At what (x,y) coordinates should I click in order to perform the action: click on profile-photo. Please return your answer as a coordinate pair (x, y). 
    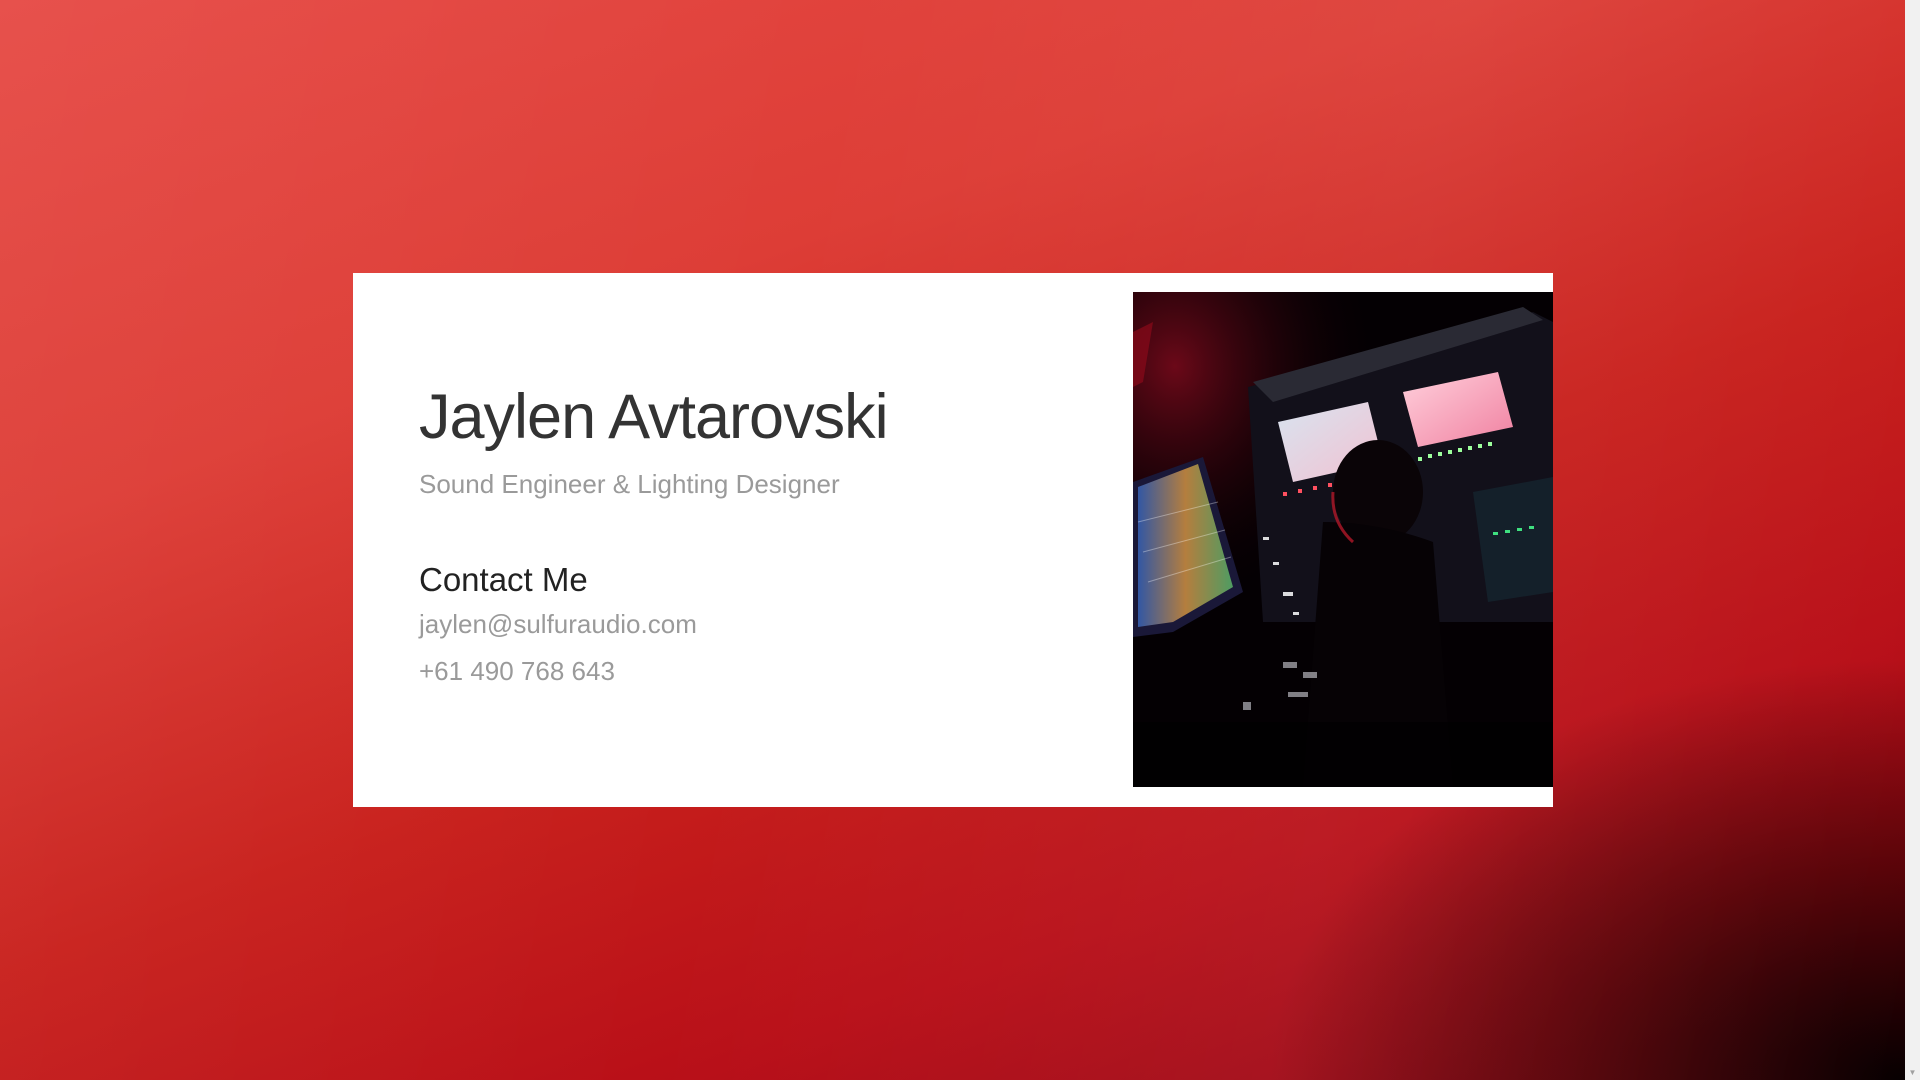
    Looking at the image, I should click on (1343, 539).